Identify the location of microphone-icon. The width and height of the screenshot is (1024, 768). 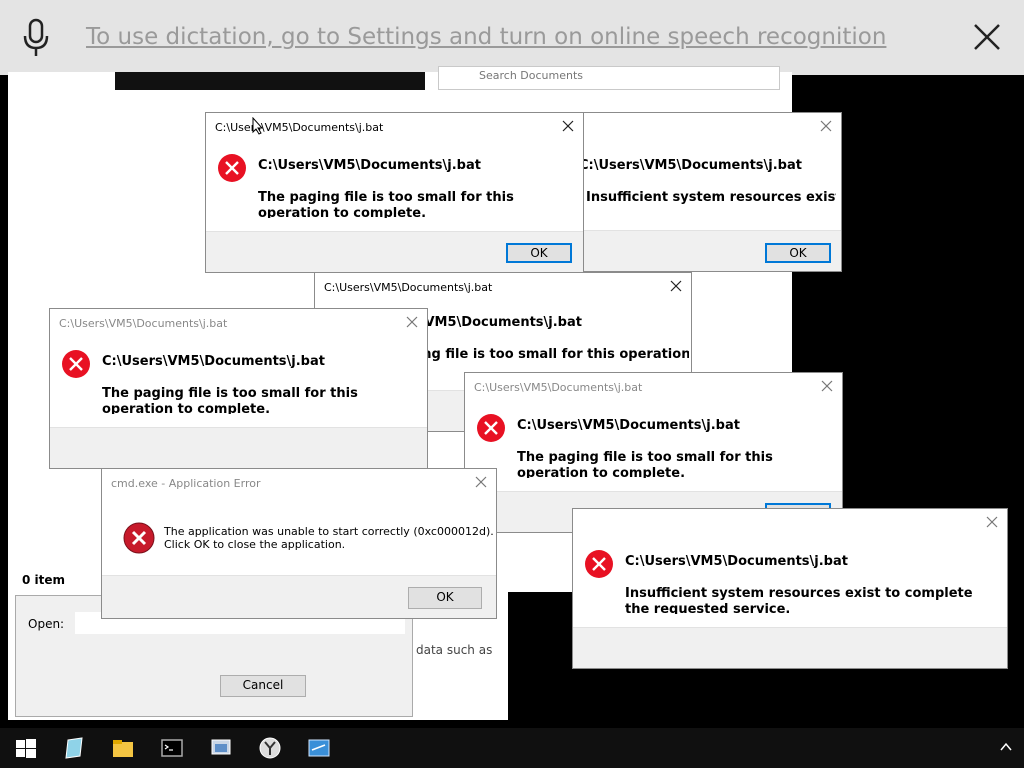
(36, 38).